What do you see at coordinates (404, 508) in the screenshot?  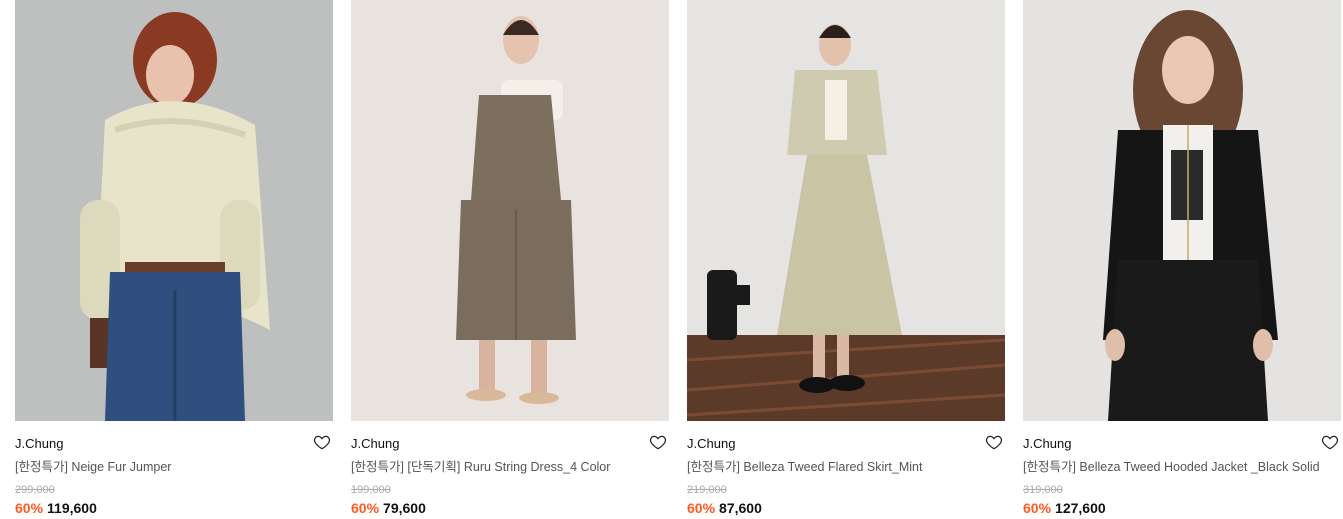 I see `sale-price: 79,600` at bounding box center [404, 508].